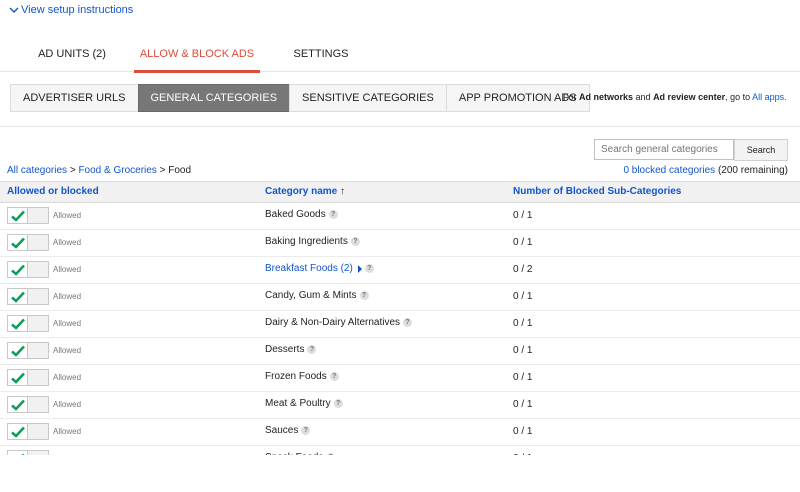  What do you see at coordinates (282, 430) in the screenshot?
I see `category-name-label: Sauces` at bounding box center [282, 430].